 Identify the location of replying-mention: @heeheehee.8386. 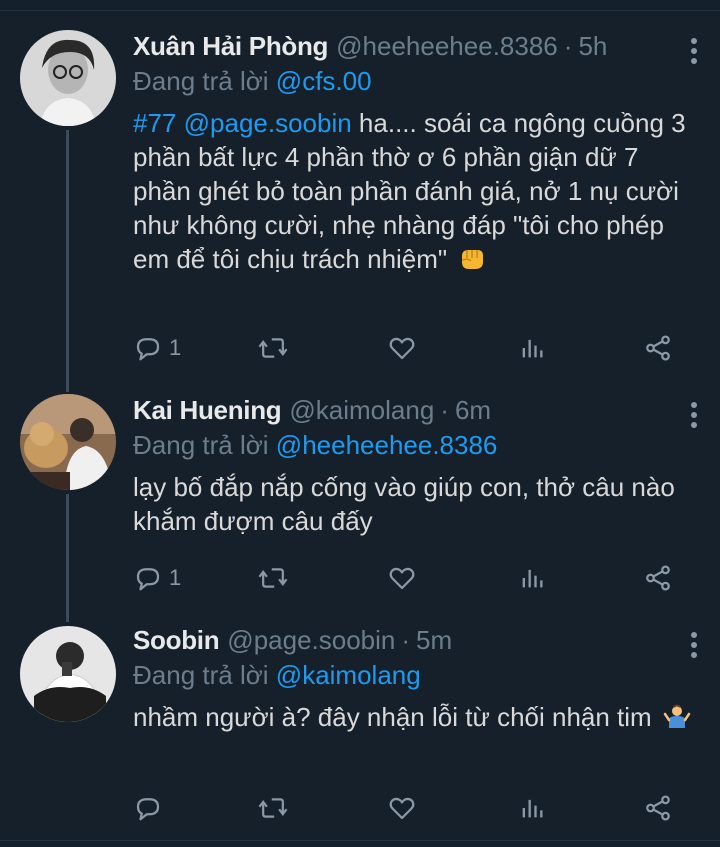
(387, 445).